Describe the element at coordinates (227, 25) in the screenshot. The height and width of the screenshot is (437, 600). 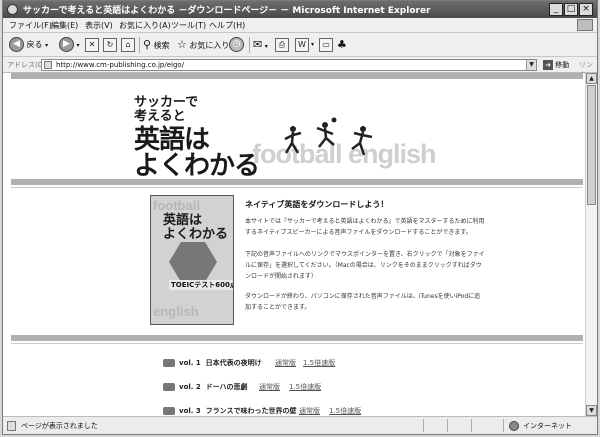
I see `menu-help: ヘルプ(H)` at that location.